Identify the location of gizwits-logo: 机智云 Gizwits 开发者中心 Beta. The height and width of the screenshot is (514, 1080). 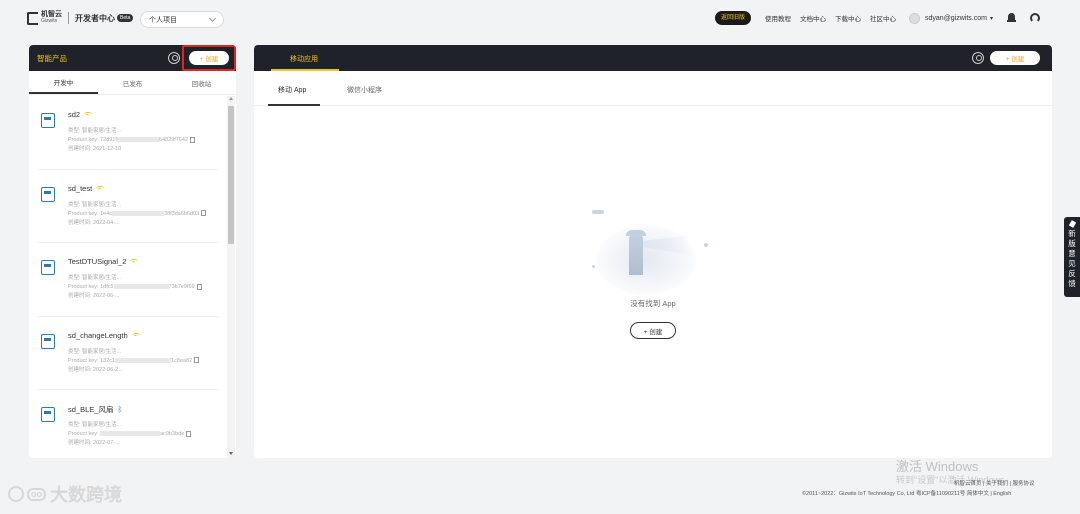
(80, 18).